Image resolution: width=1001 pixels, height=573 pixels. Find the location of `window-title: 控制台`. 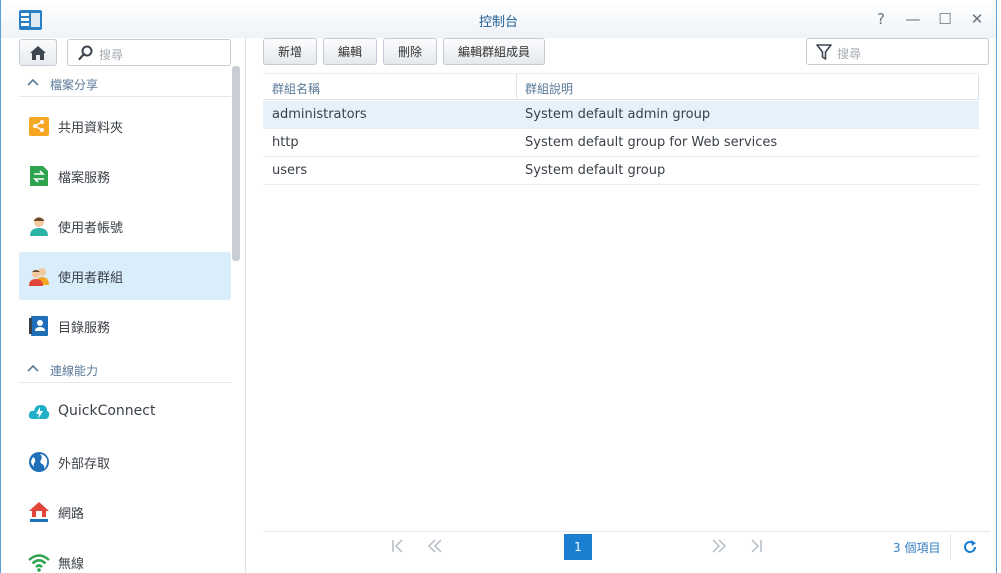

window-title: 控制台 is located at coordinates (498, 22).